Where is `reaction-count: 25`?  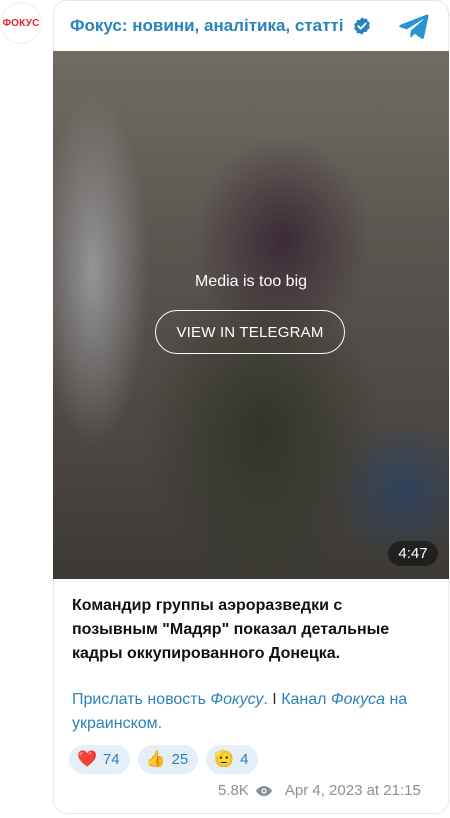 reaction-count: 25 is located at coordinates (180, 759).